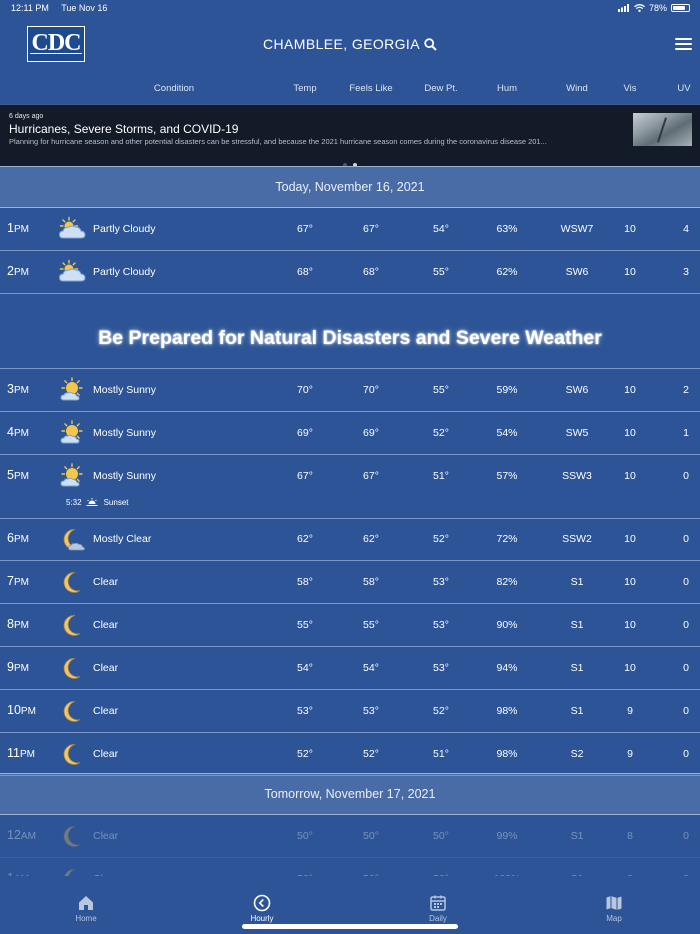  I want to click on row-feels-like: 70°, so click(371, 390).